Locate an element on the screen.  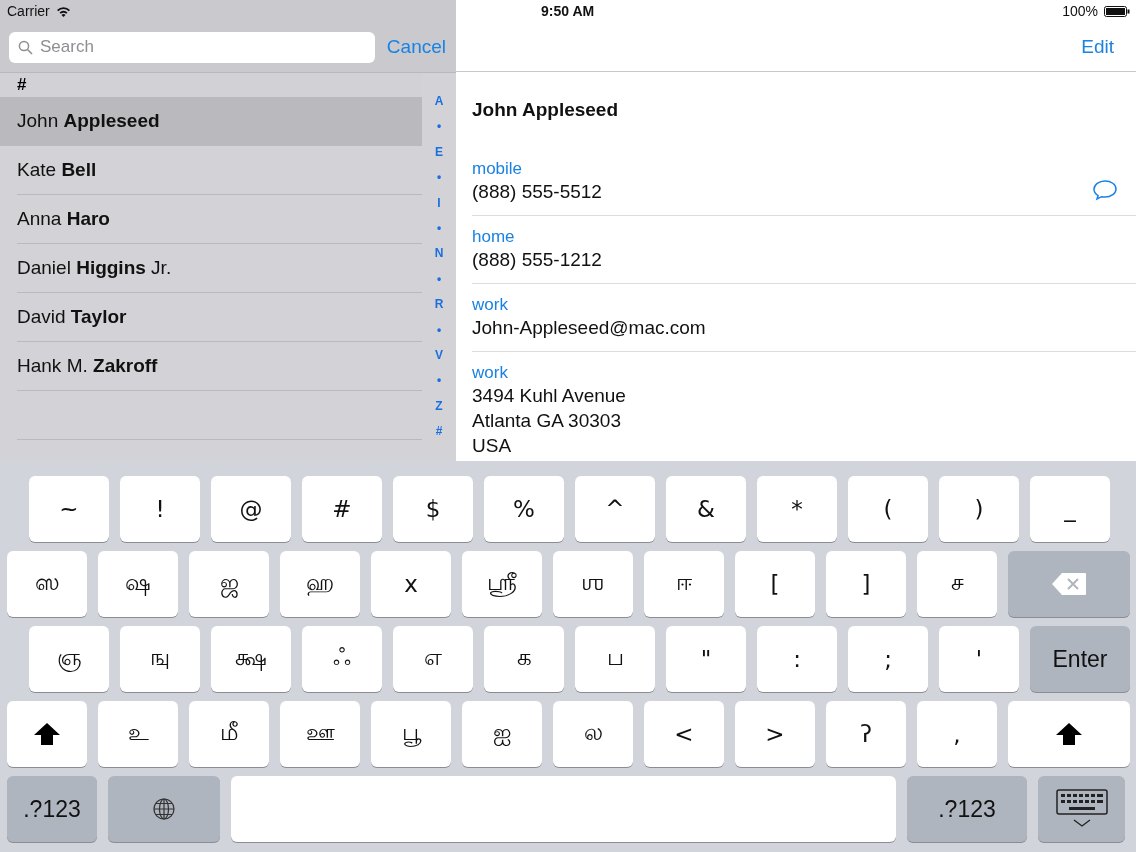
key: ஙு is located at coordinates (160, 659).